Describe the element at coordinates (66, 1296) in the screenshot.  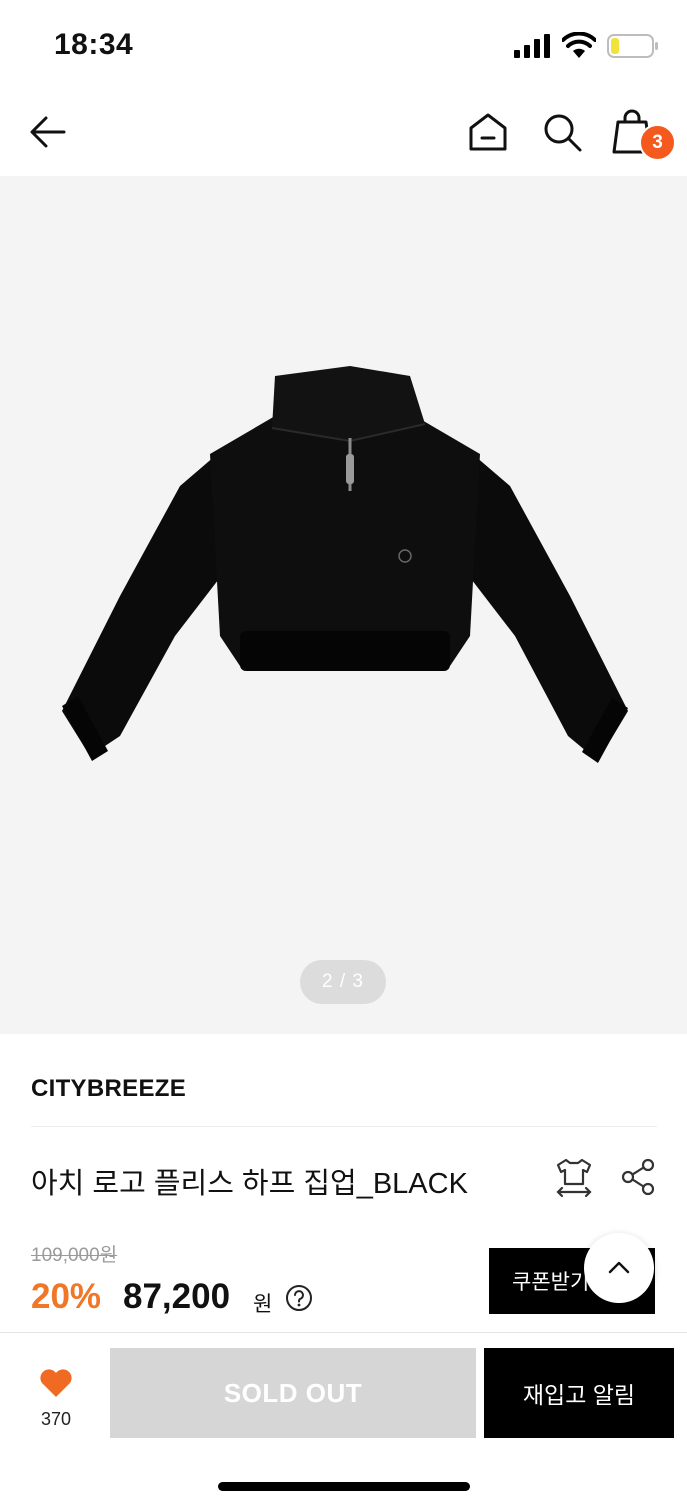
I see `discount-rate: 20%` at that location.